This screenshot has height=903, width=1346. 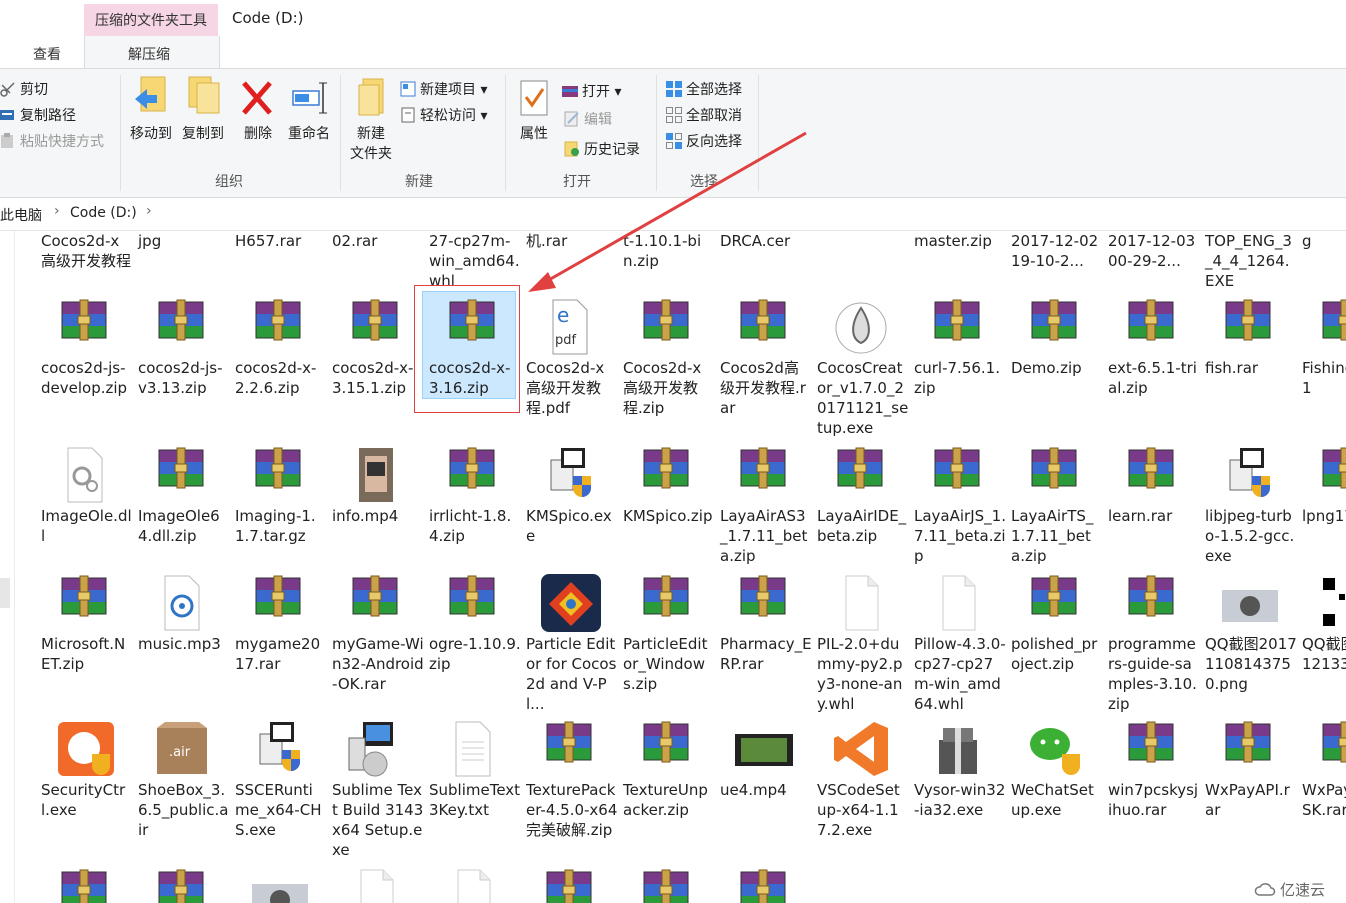 What do you see at coordinates (183, 266) in the screenshot?
I see `file-item: jpg` at bounding box center [183, 266].